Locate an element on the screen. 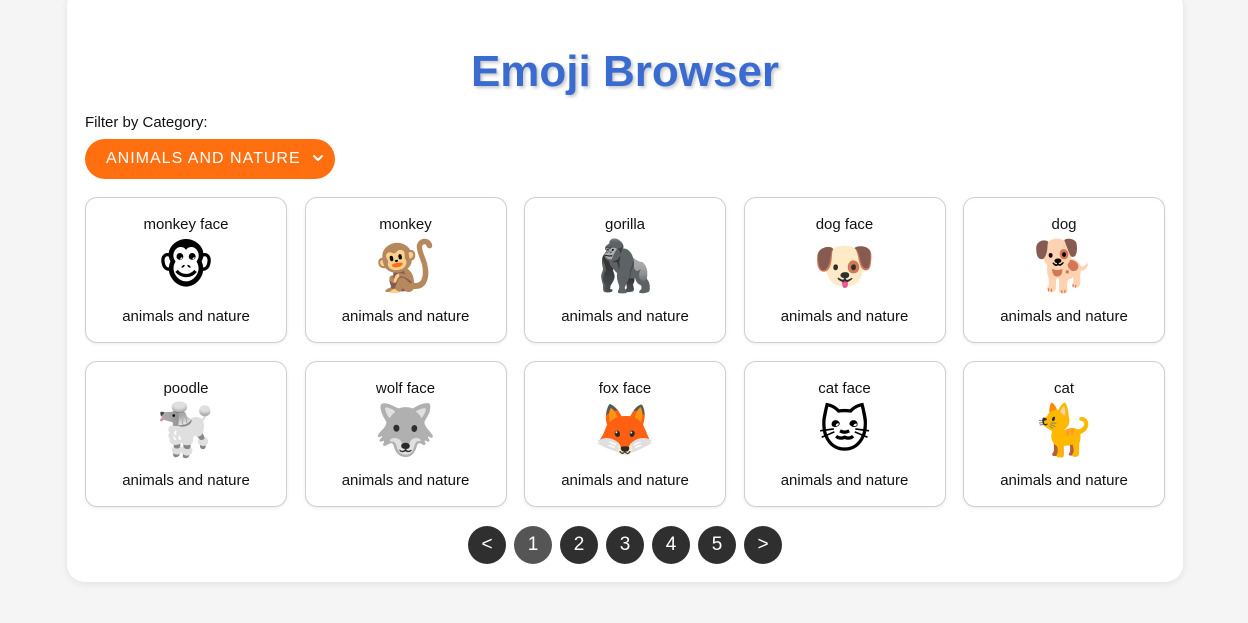 The image size is (1248, 623). emoji-card: gorilla 🦍 animals and nature is located at coordinates (625, 270).